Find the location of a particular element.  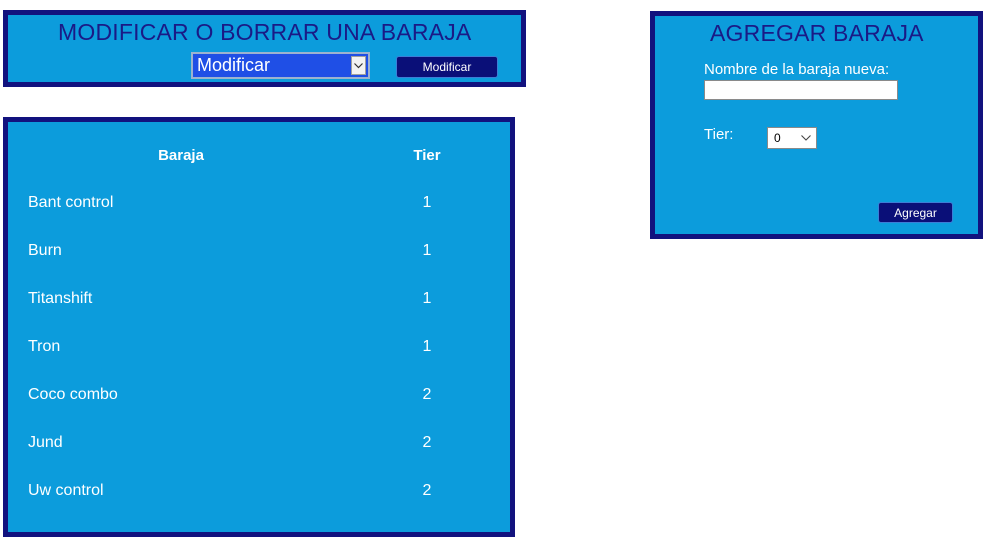

action-select-value: Modificar is located at coordinates (234, 65).